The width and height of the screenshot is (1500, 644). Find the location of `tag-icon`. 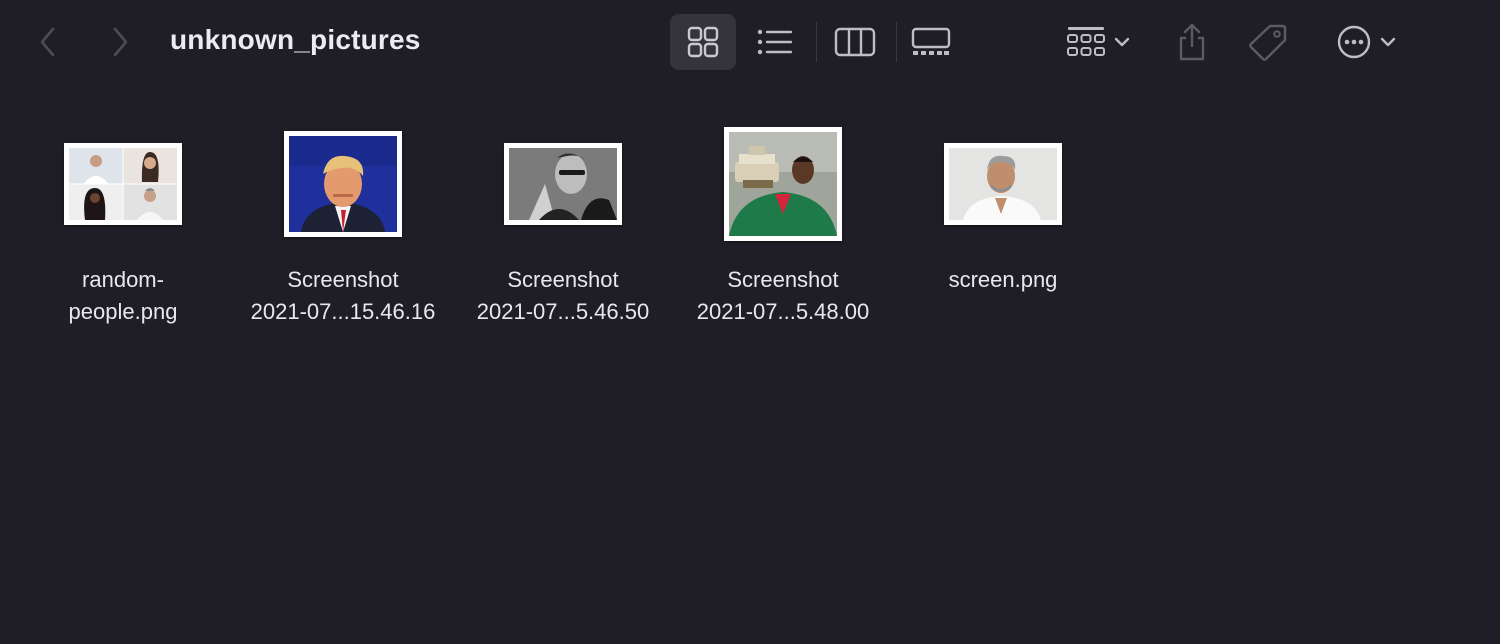

tag-icon is located at coordinates (1268, 42).